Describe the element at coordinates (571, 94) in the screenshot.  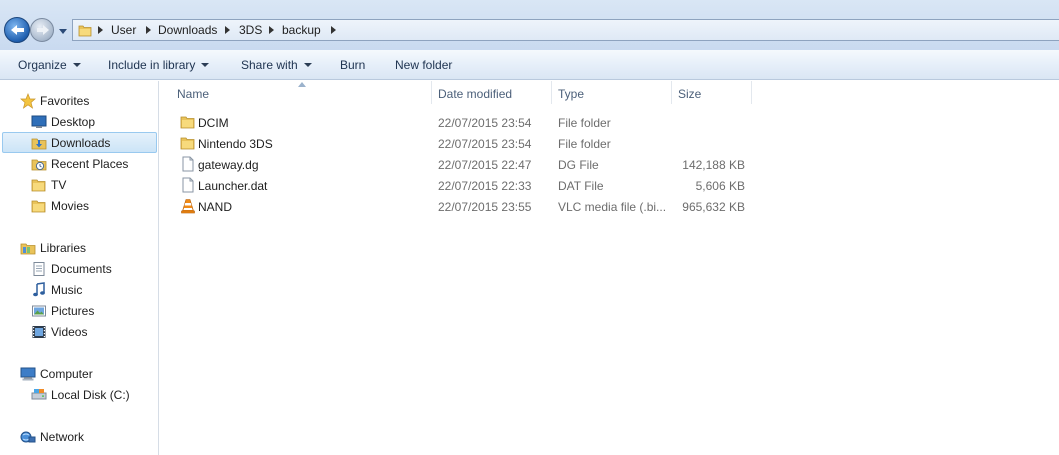
I see `column-header-type: Type` at that location.